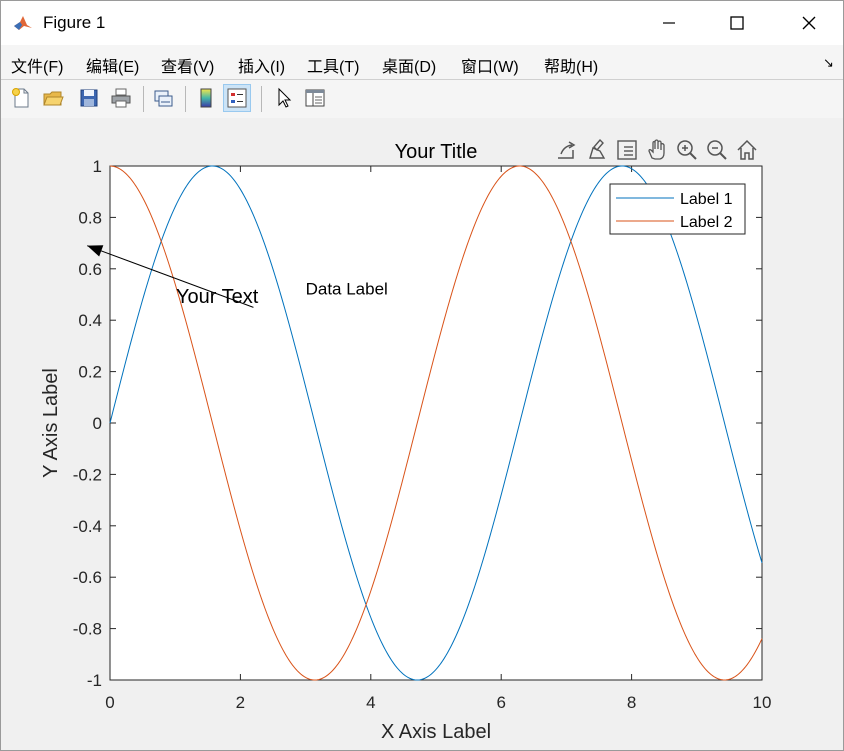  What do you see at coordinates (706, 199) in the screenshot?
I see `legend-entry: Label 1` at bounding box center [706, 199].